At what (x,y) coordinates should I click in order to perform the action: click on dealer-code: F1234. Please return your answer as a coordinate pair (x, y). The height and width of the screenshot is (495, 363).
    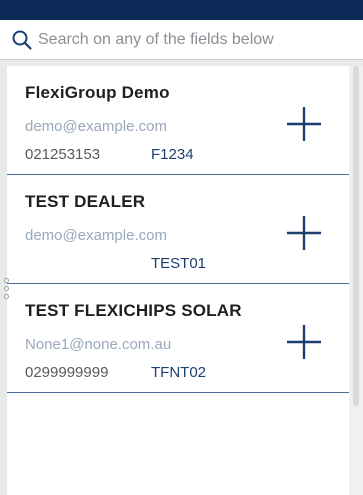
    Looking at the image, I should click on (172, 154).